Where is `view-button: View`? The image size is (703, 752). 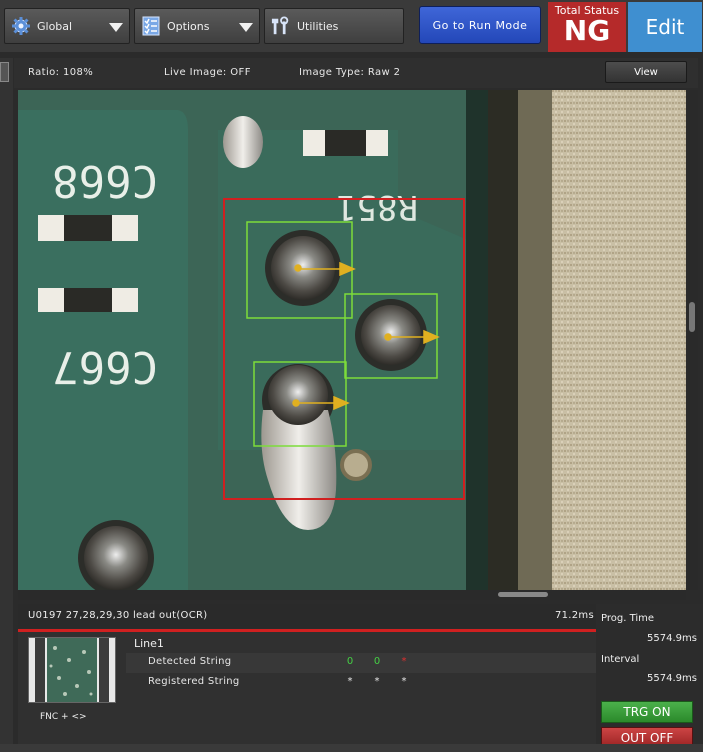 view-button: View is located at coordinates (646, 72).